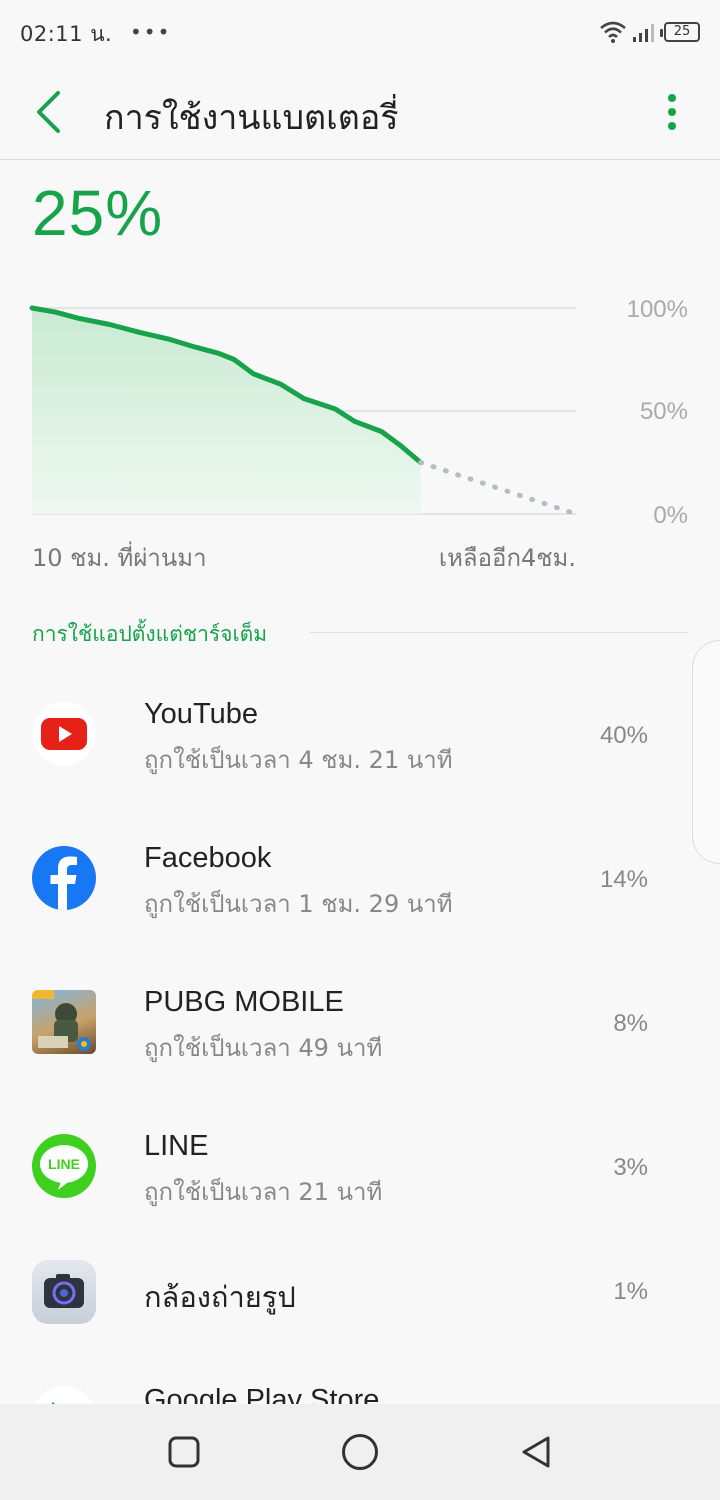  Describe the element at coordinates (623, 879) in the screenshot. I see `app-usage-percent: 14%` at that location.